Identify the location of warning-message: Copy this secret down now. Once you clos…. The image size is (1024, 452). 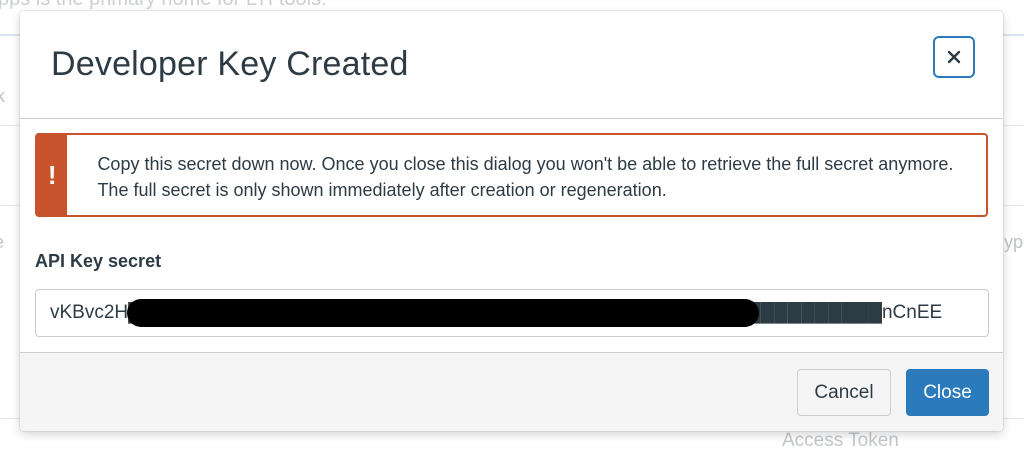
(525, 177).